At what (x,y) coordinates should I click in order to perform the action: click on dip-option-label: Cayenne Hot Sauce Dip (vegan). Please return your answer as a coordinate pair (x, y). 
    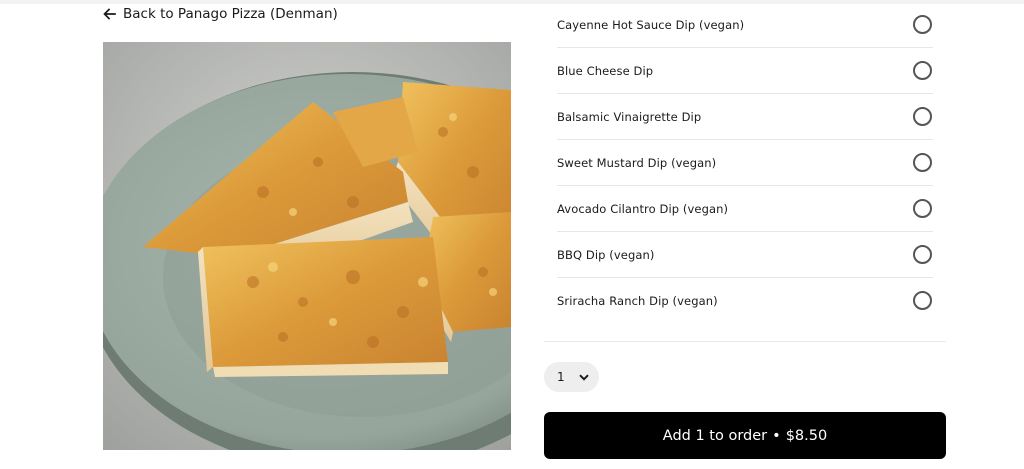
    Looking at the image, I should click on (651, 24).